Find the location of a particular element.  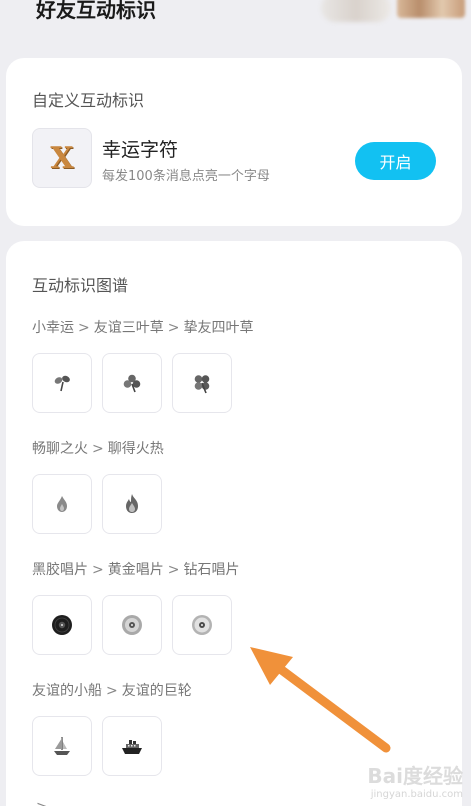

sailboat-icon is located at coordinates (62, 746).